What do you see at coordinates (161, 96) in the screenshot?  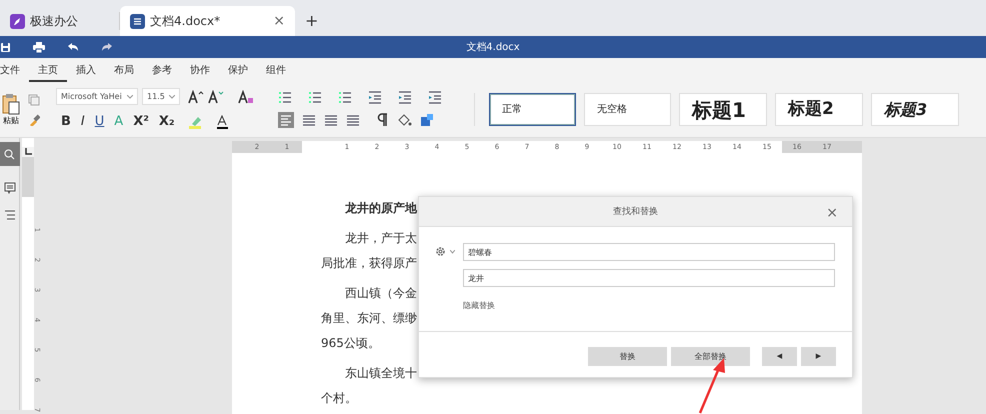 I see `font-size-select: 11.5` at bounding box center [161, 96].